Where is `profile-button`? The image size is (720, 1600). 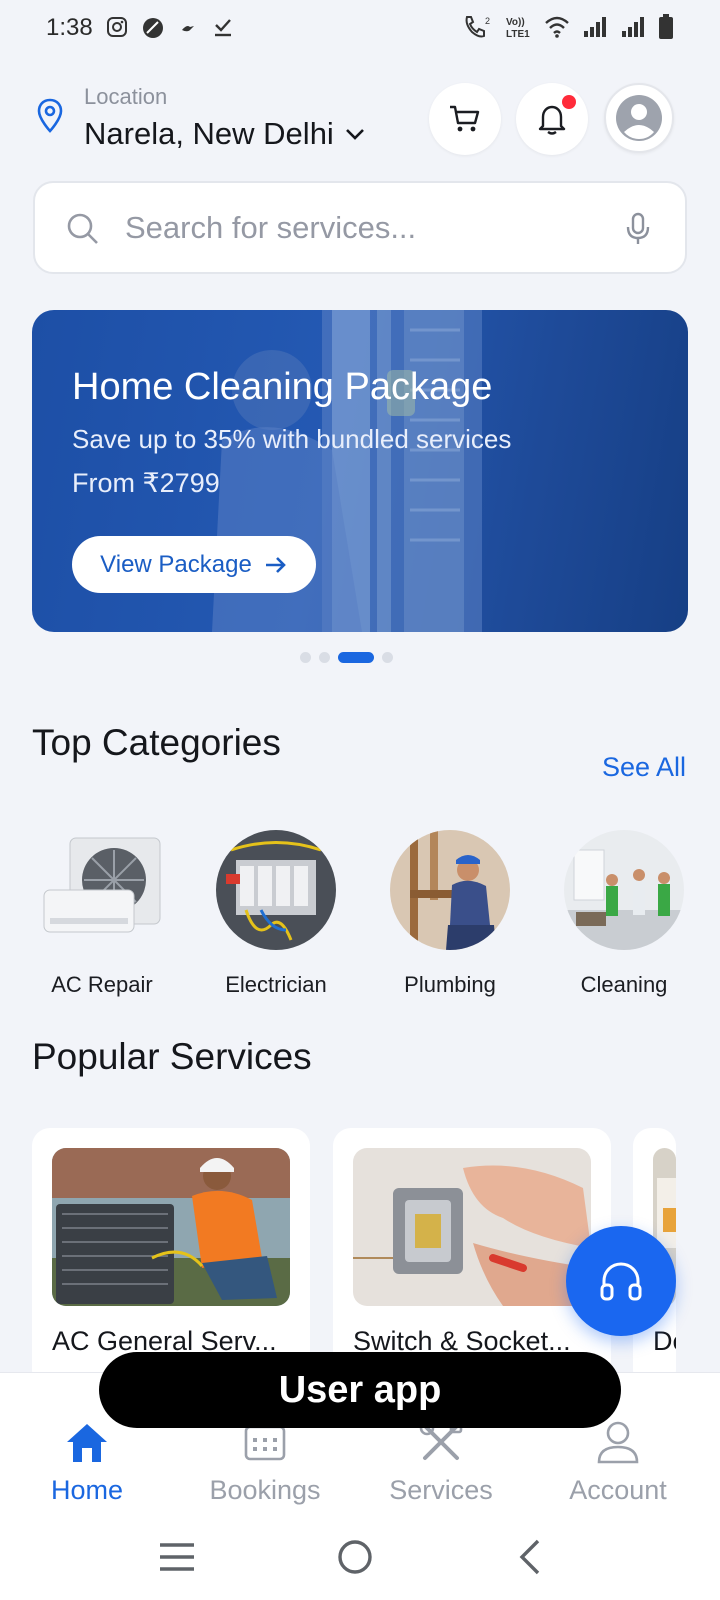 profile-button is located at coordinates (639, 118).